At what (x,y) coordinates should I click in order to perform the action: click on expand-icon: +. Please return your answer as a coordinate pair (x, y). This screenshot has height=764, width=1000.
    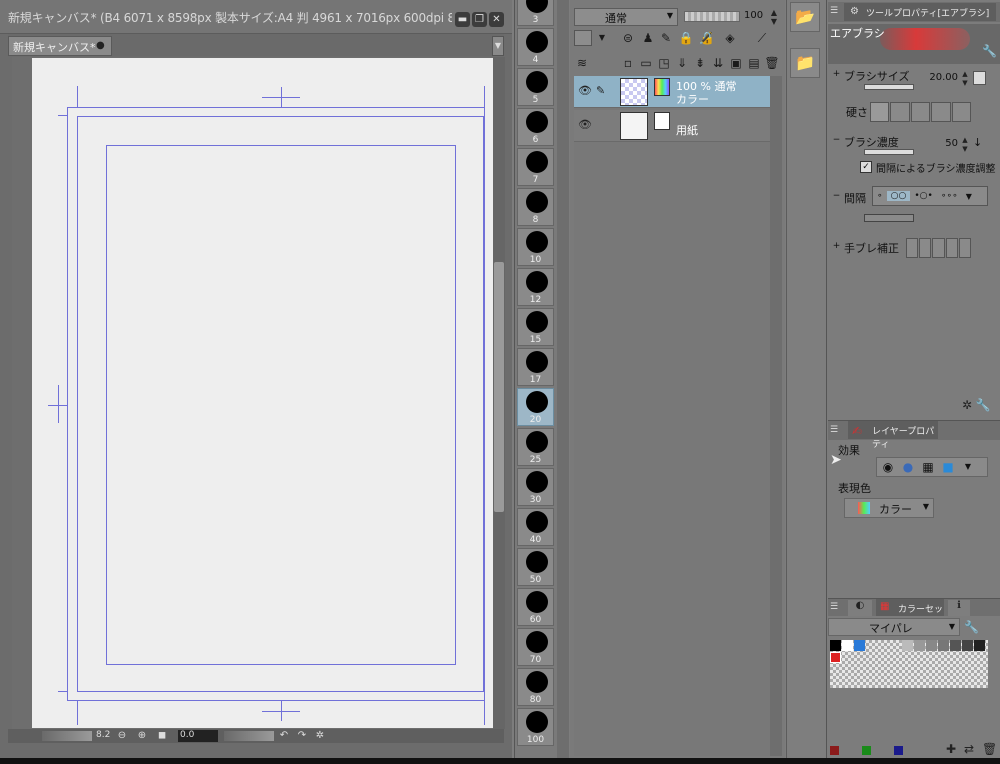
    Looking at the image, I should click on (836, 246).